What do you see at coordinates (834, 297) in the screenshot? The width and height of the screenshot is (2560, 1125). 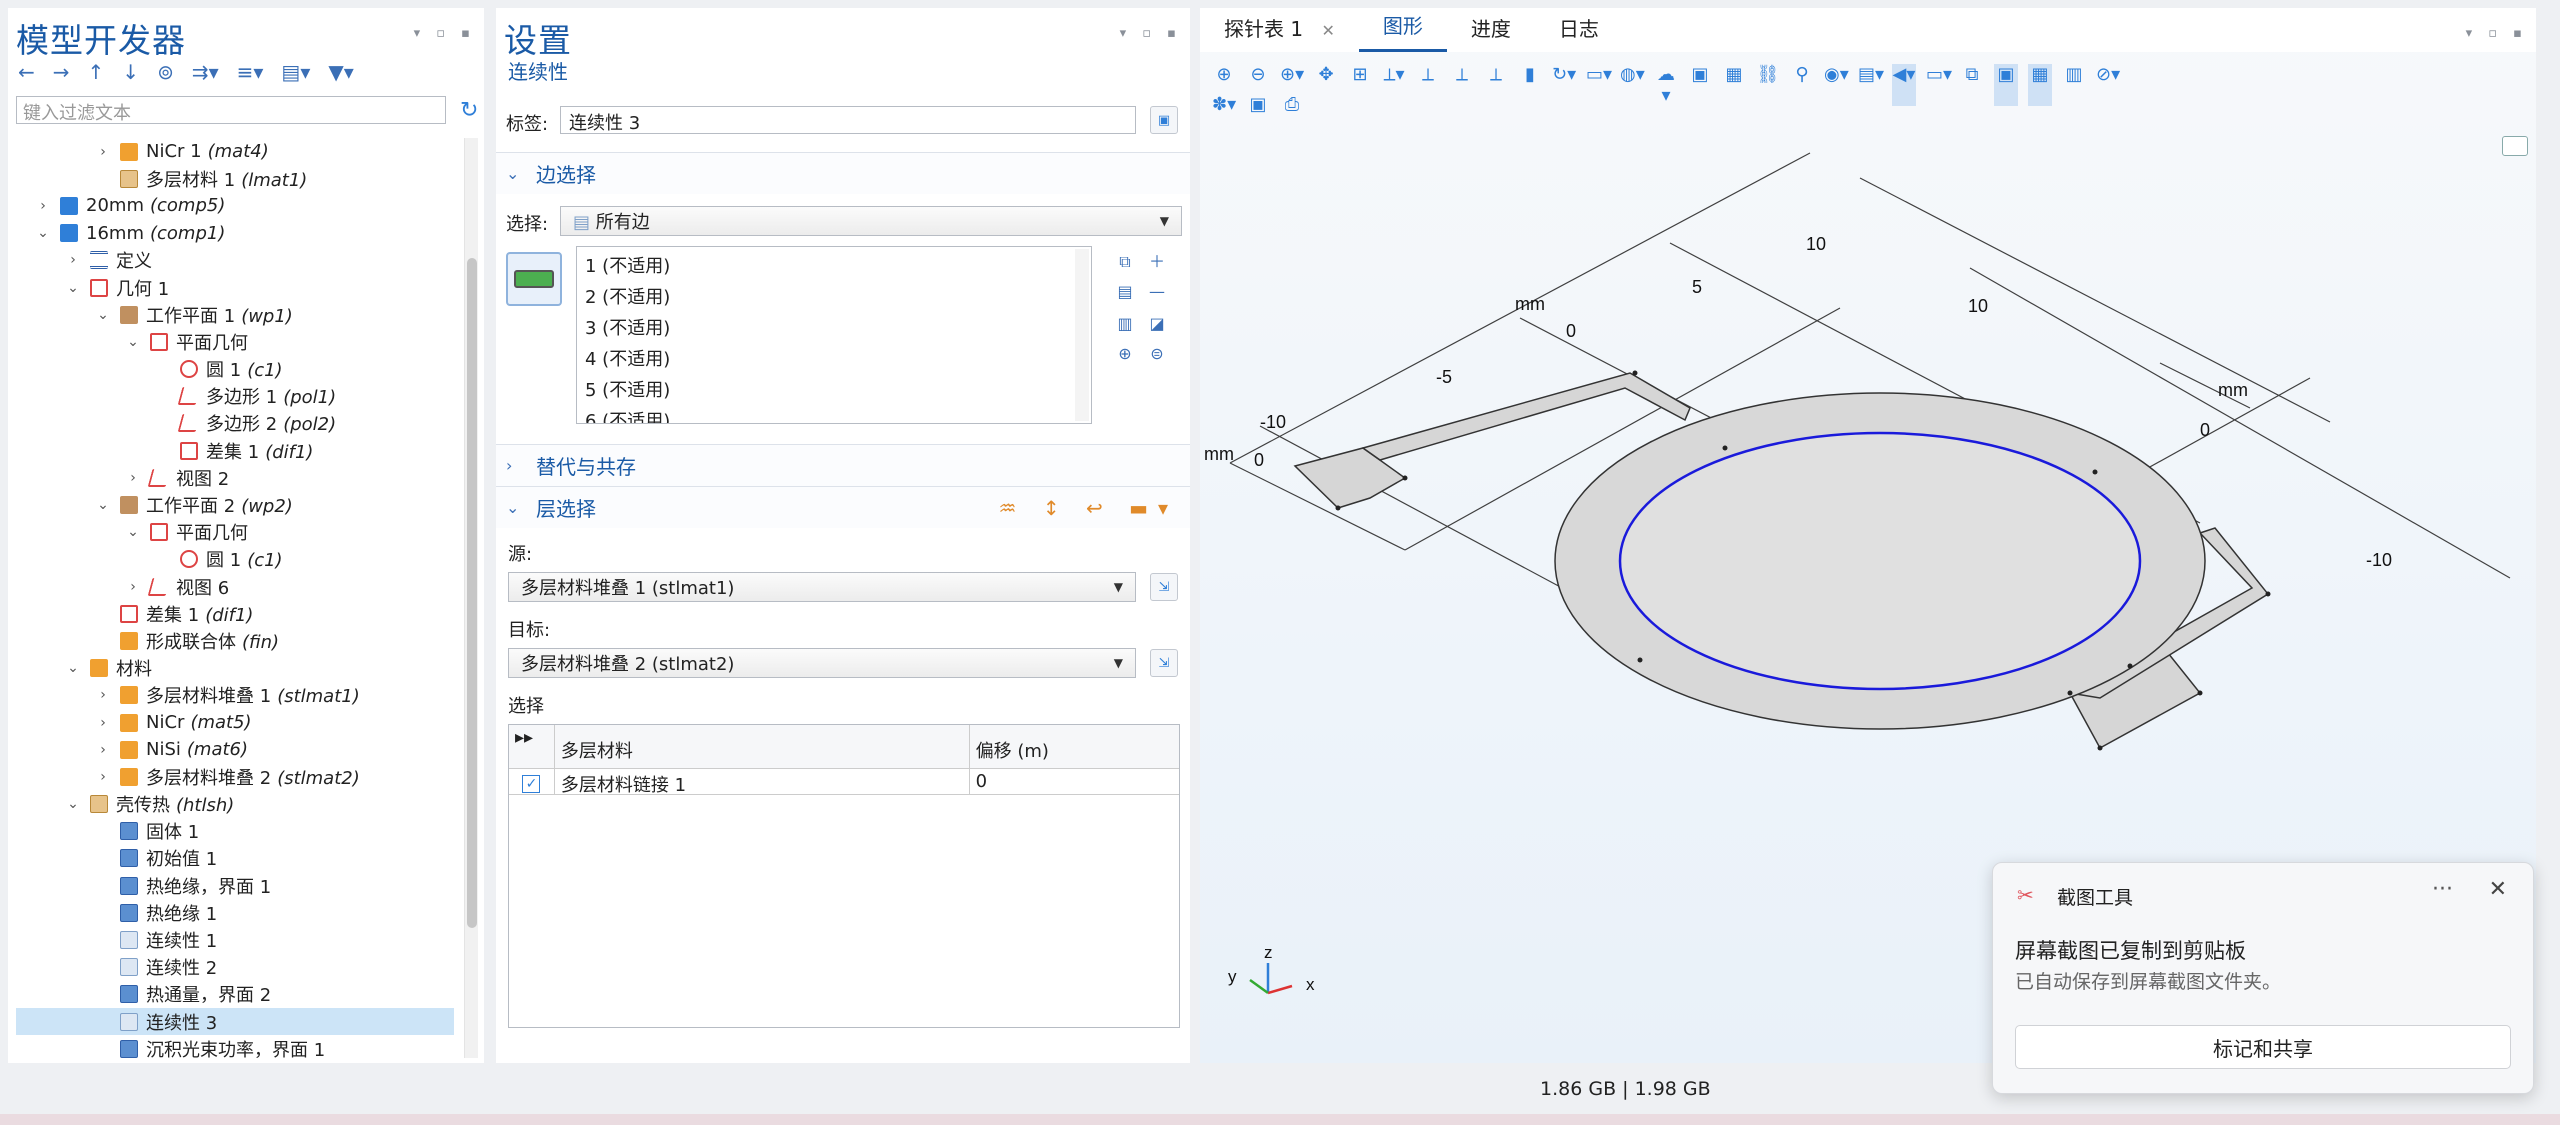 I see `list-item: 2 (不适用)` at bounding box center [834, 297].